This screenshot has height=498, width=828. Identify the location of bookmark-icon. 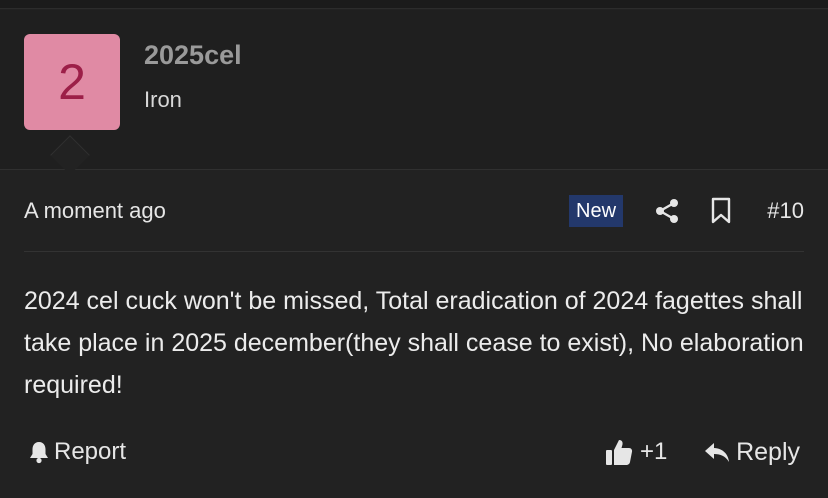
(721, 210).